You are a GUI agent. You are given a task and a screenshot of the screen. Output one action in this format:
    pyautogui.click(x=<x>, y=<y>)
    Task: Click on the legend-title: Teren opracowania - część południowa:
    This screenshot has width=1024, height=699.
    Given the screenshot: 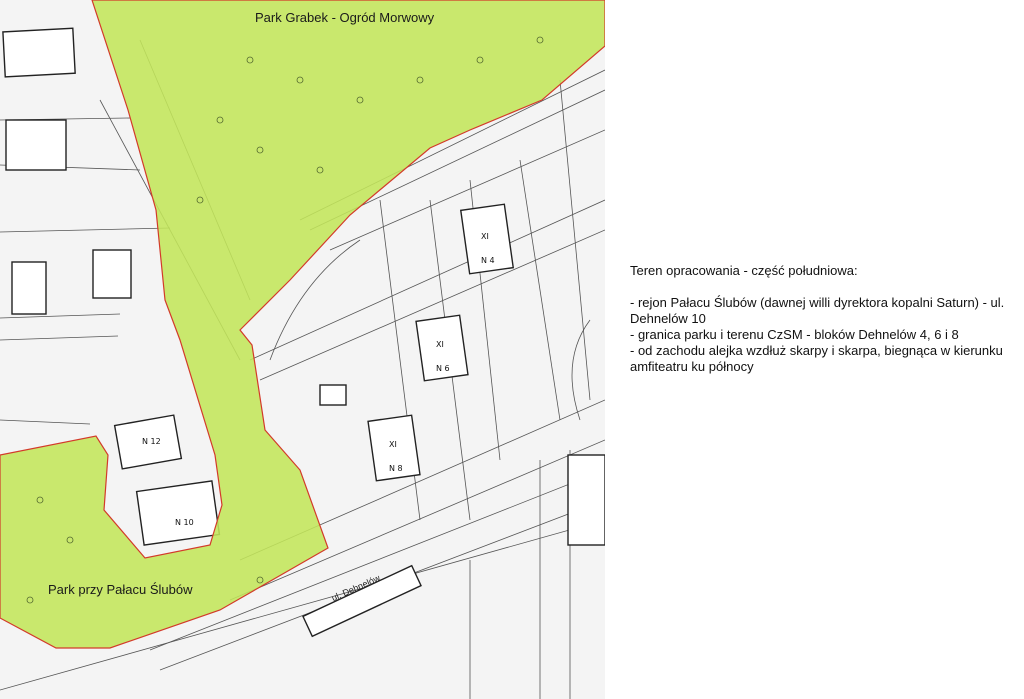 What is the action you would take?
    pyautogui.click(x=744, y=270)
    